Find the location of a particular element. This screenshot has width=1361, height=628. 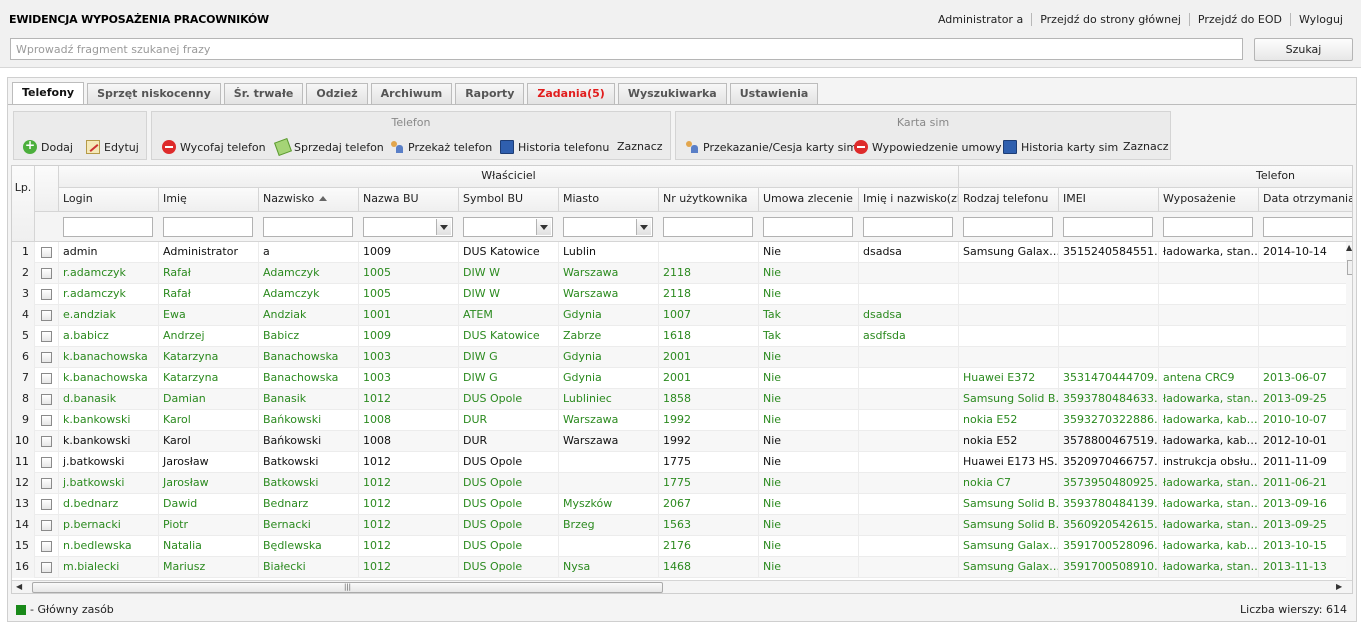

column-header-login: Login is located at coordinates (109, 200).